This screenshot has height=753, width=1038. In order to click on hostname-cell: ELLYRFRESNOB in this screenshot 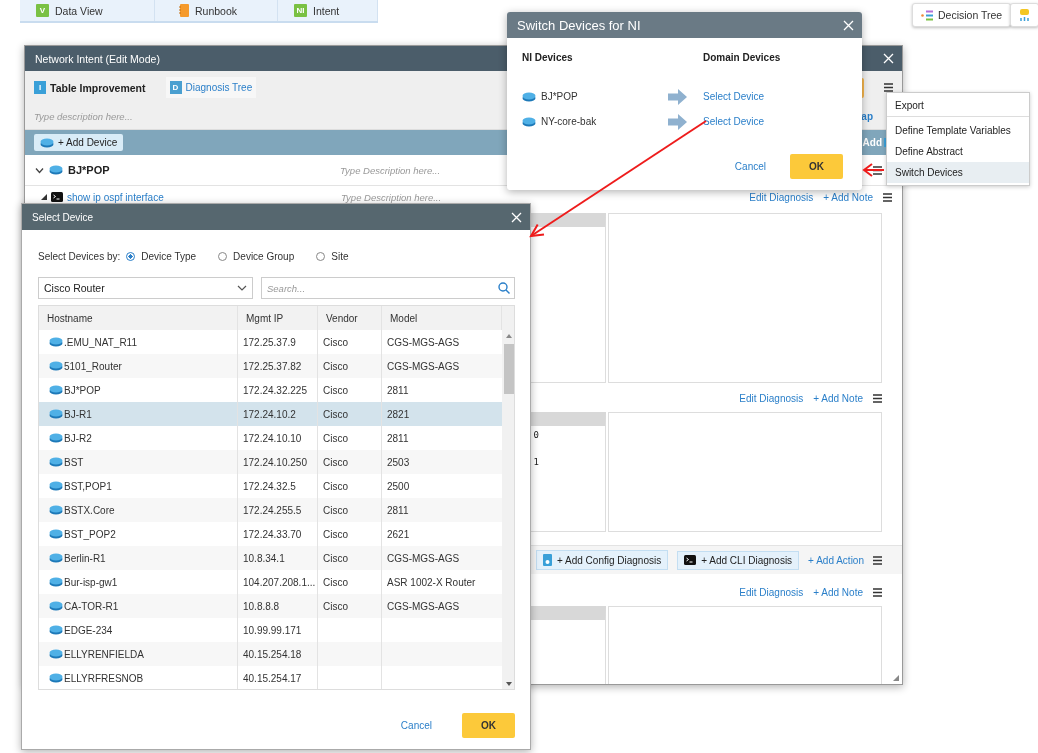, I will do `click(138, 677)`.